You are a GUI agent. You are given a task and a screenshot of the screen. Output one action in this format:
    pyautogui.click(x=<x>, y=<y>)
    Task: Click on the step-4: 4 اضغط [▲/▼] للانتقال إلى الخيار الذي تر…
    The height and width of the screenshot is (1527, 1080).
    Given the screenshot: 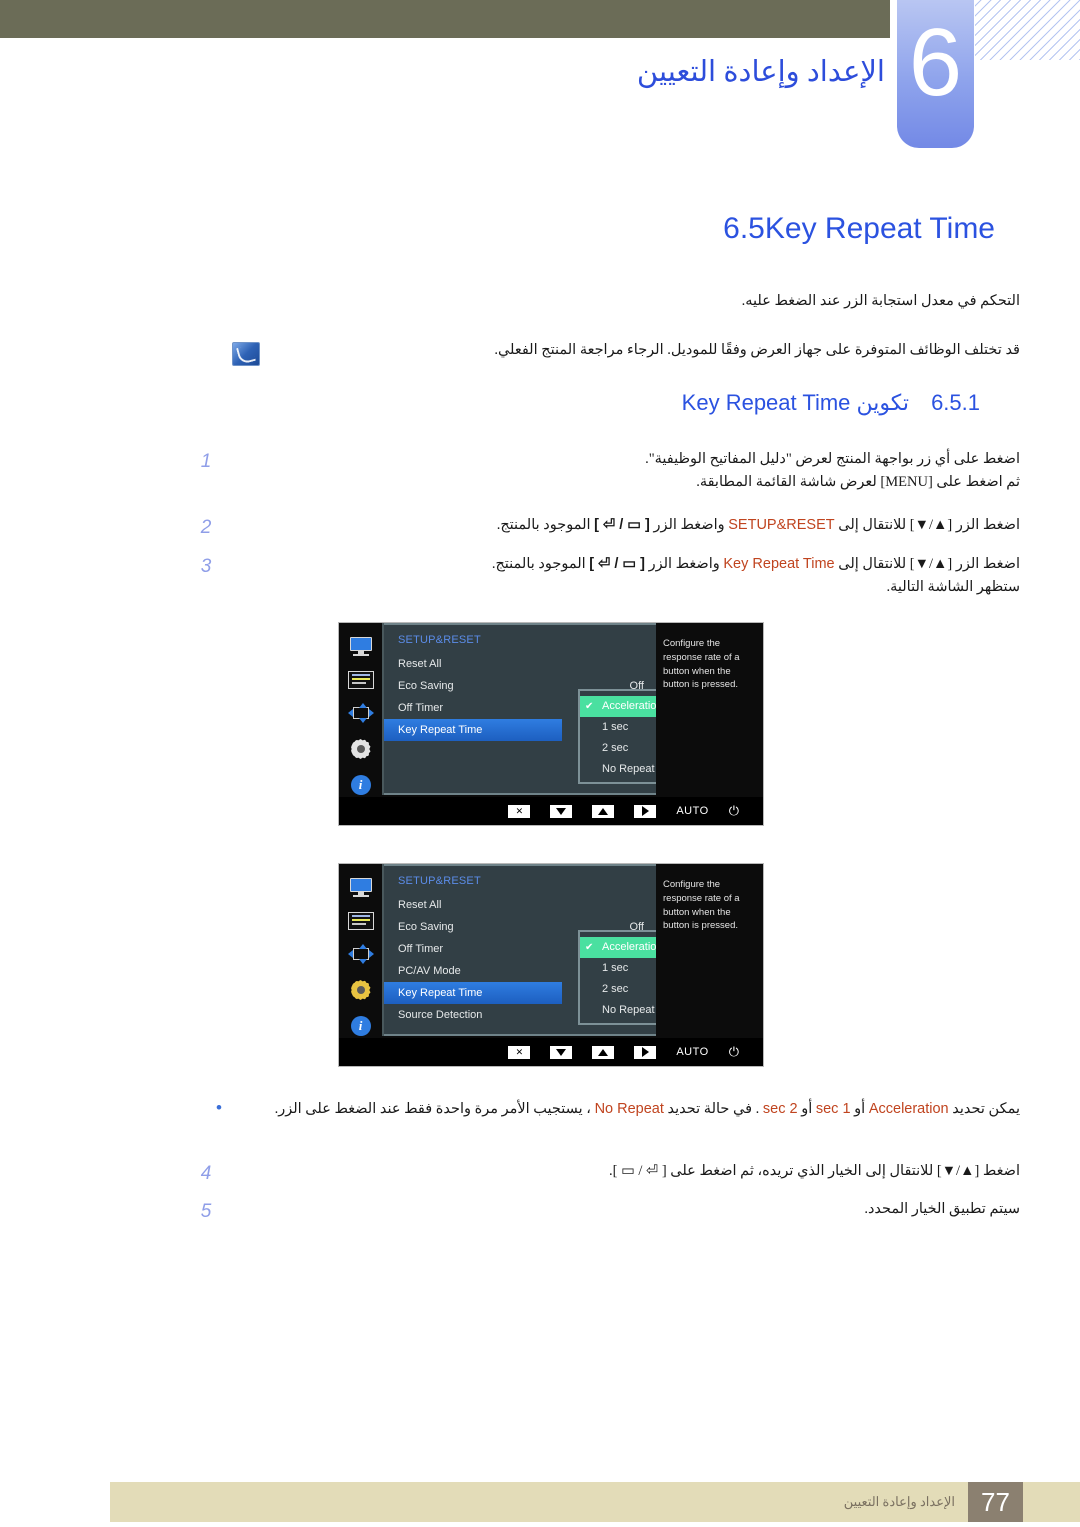 What is the action you would take?
    pyautogui.click(x=605, y=1174)
    